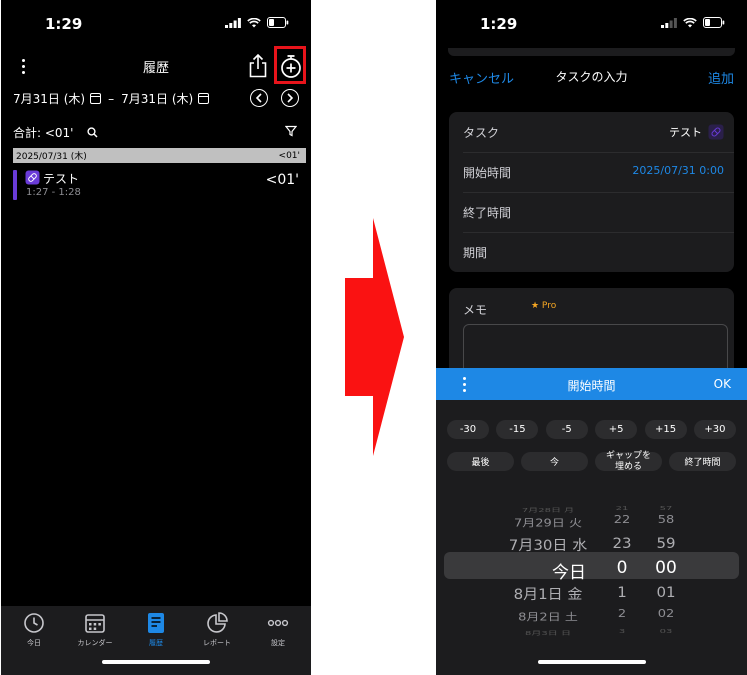 This screenshot has width=747, height=675. I want to click on offset-plus-15-button: +15, so click(665, 429).